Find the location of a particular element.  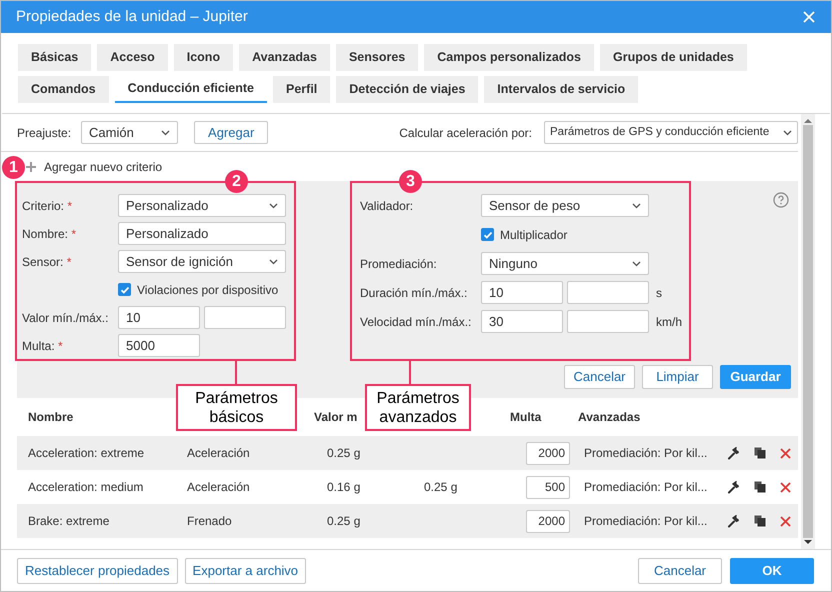

table-cell-text: Aceleración is located at coordinates (219, 487).